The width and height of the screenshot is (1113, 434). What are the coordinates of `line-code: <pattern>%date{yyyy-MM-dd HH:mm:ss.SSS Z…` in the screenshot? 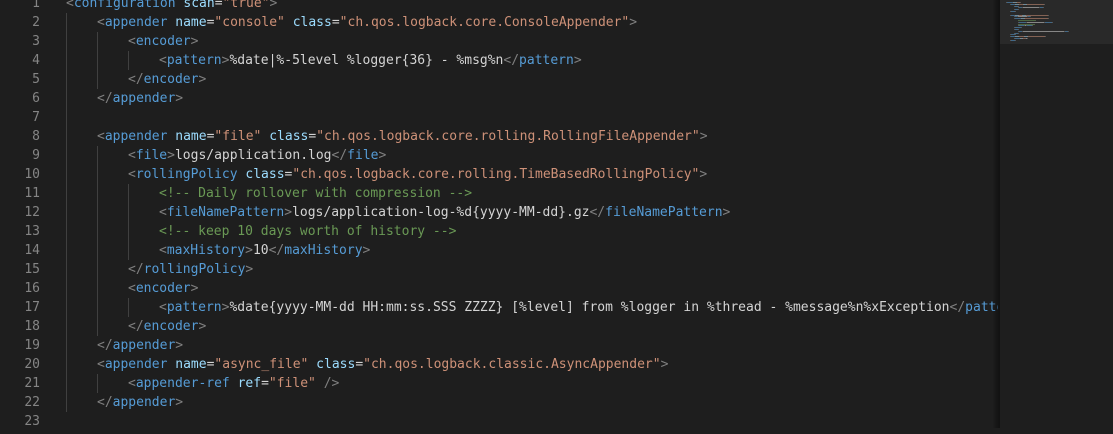 It's located at (578, 307).